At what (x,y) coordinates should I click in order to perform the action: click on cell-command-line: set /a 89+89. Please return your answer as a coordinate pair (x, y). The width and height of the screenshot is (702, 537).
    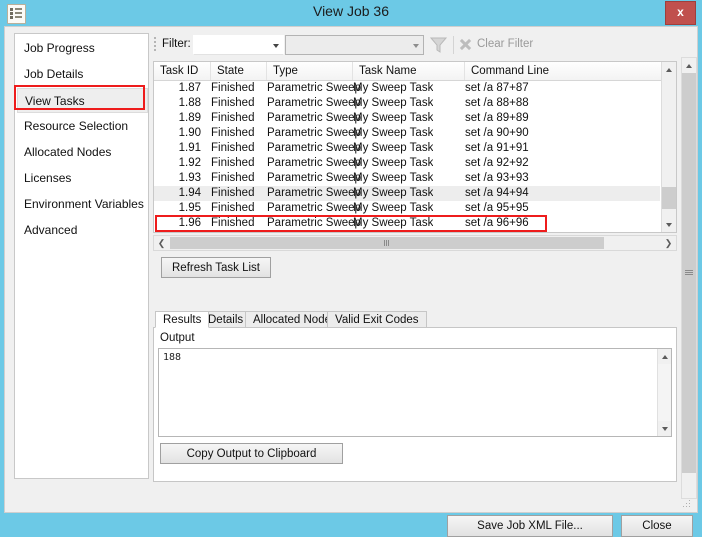
    Looking at the image, I should click on (497, 118).